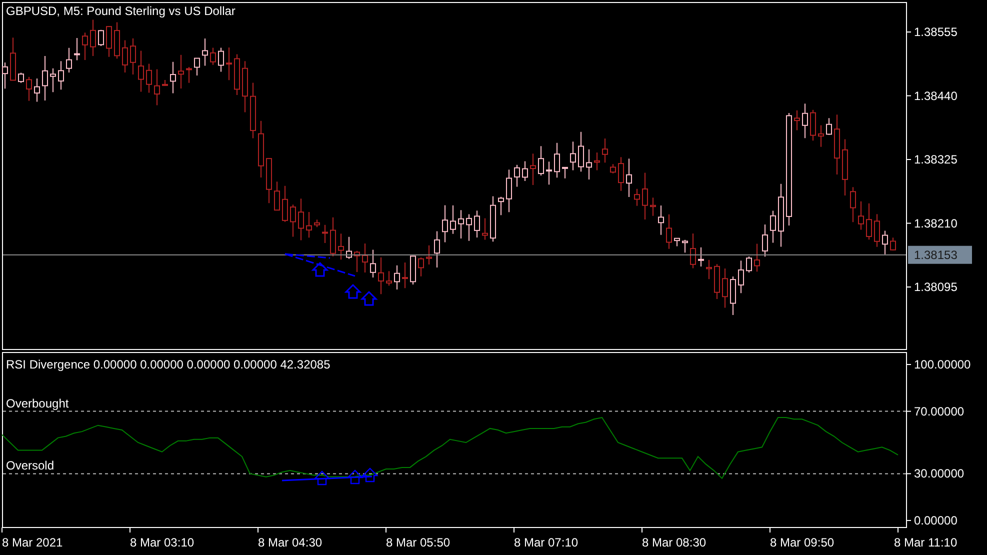 The height and width of the screenshot is (555, 987). What do you see at coordinates (802, 543) in the screenshot?
I see `time-label: 8 Mar 09:50` at bounding box center [802, 543].